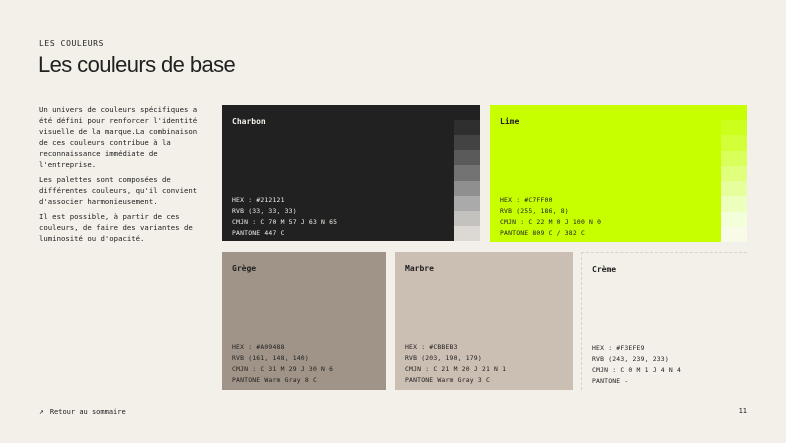 The image size is (786, 443). What do you see at coordinates (542, 233) in the screenshot?
I see `pantone-value: PANTONE 809 C / 382 C` at bounding box center [542, 233].